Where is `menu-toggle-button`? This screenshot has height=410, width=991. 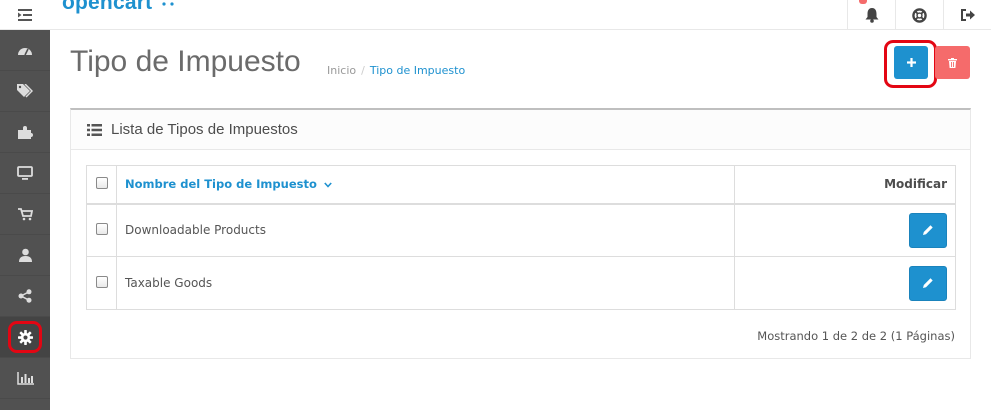
menu-toggle-button is located at coordinates (25, 15).